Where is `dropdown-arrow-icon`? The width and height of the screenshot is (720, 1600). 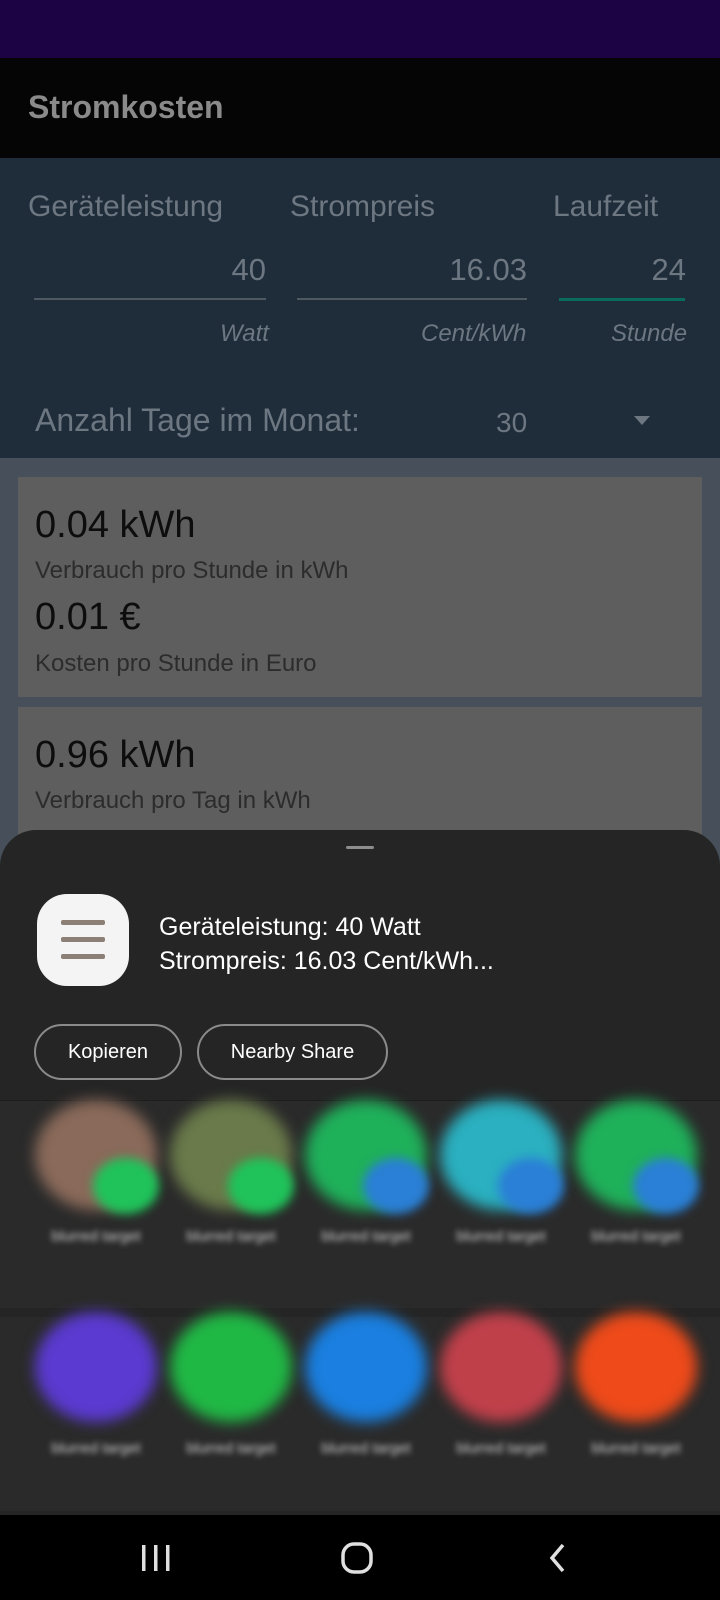
dropdown-arrow-icon is located at coordinates (642, 420).